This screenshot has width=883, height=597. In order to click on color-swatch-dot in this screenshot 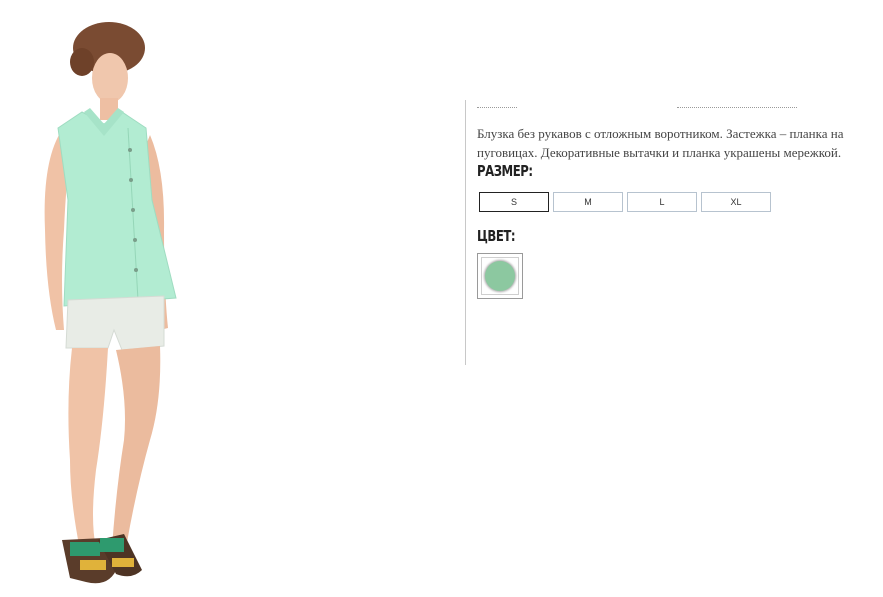, I will do `click(500, 276)`.